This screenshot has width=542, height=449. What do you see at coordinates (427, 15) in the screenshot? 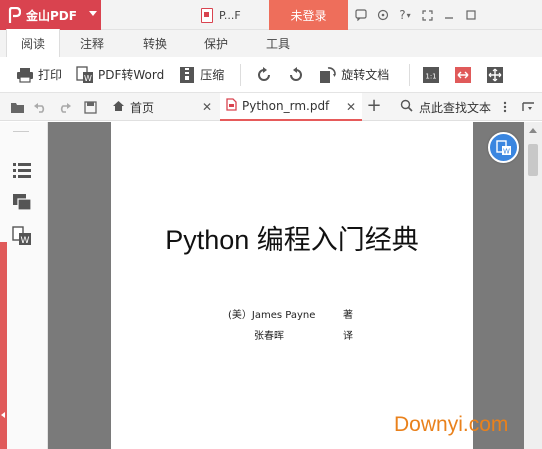
I see `fullscreen-icon` at bounding box center [427, 15].